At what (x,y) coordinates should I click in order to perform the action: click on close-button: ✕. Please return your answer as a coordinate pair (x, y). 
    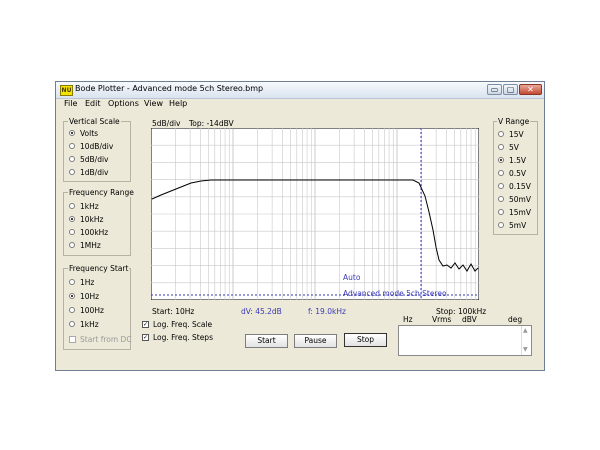
    Looking at the image, I should click on (530, 89).